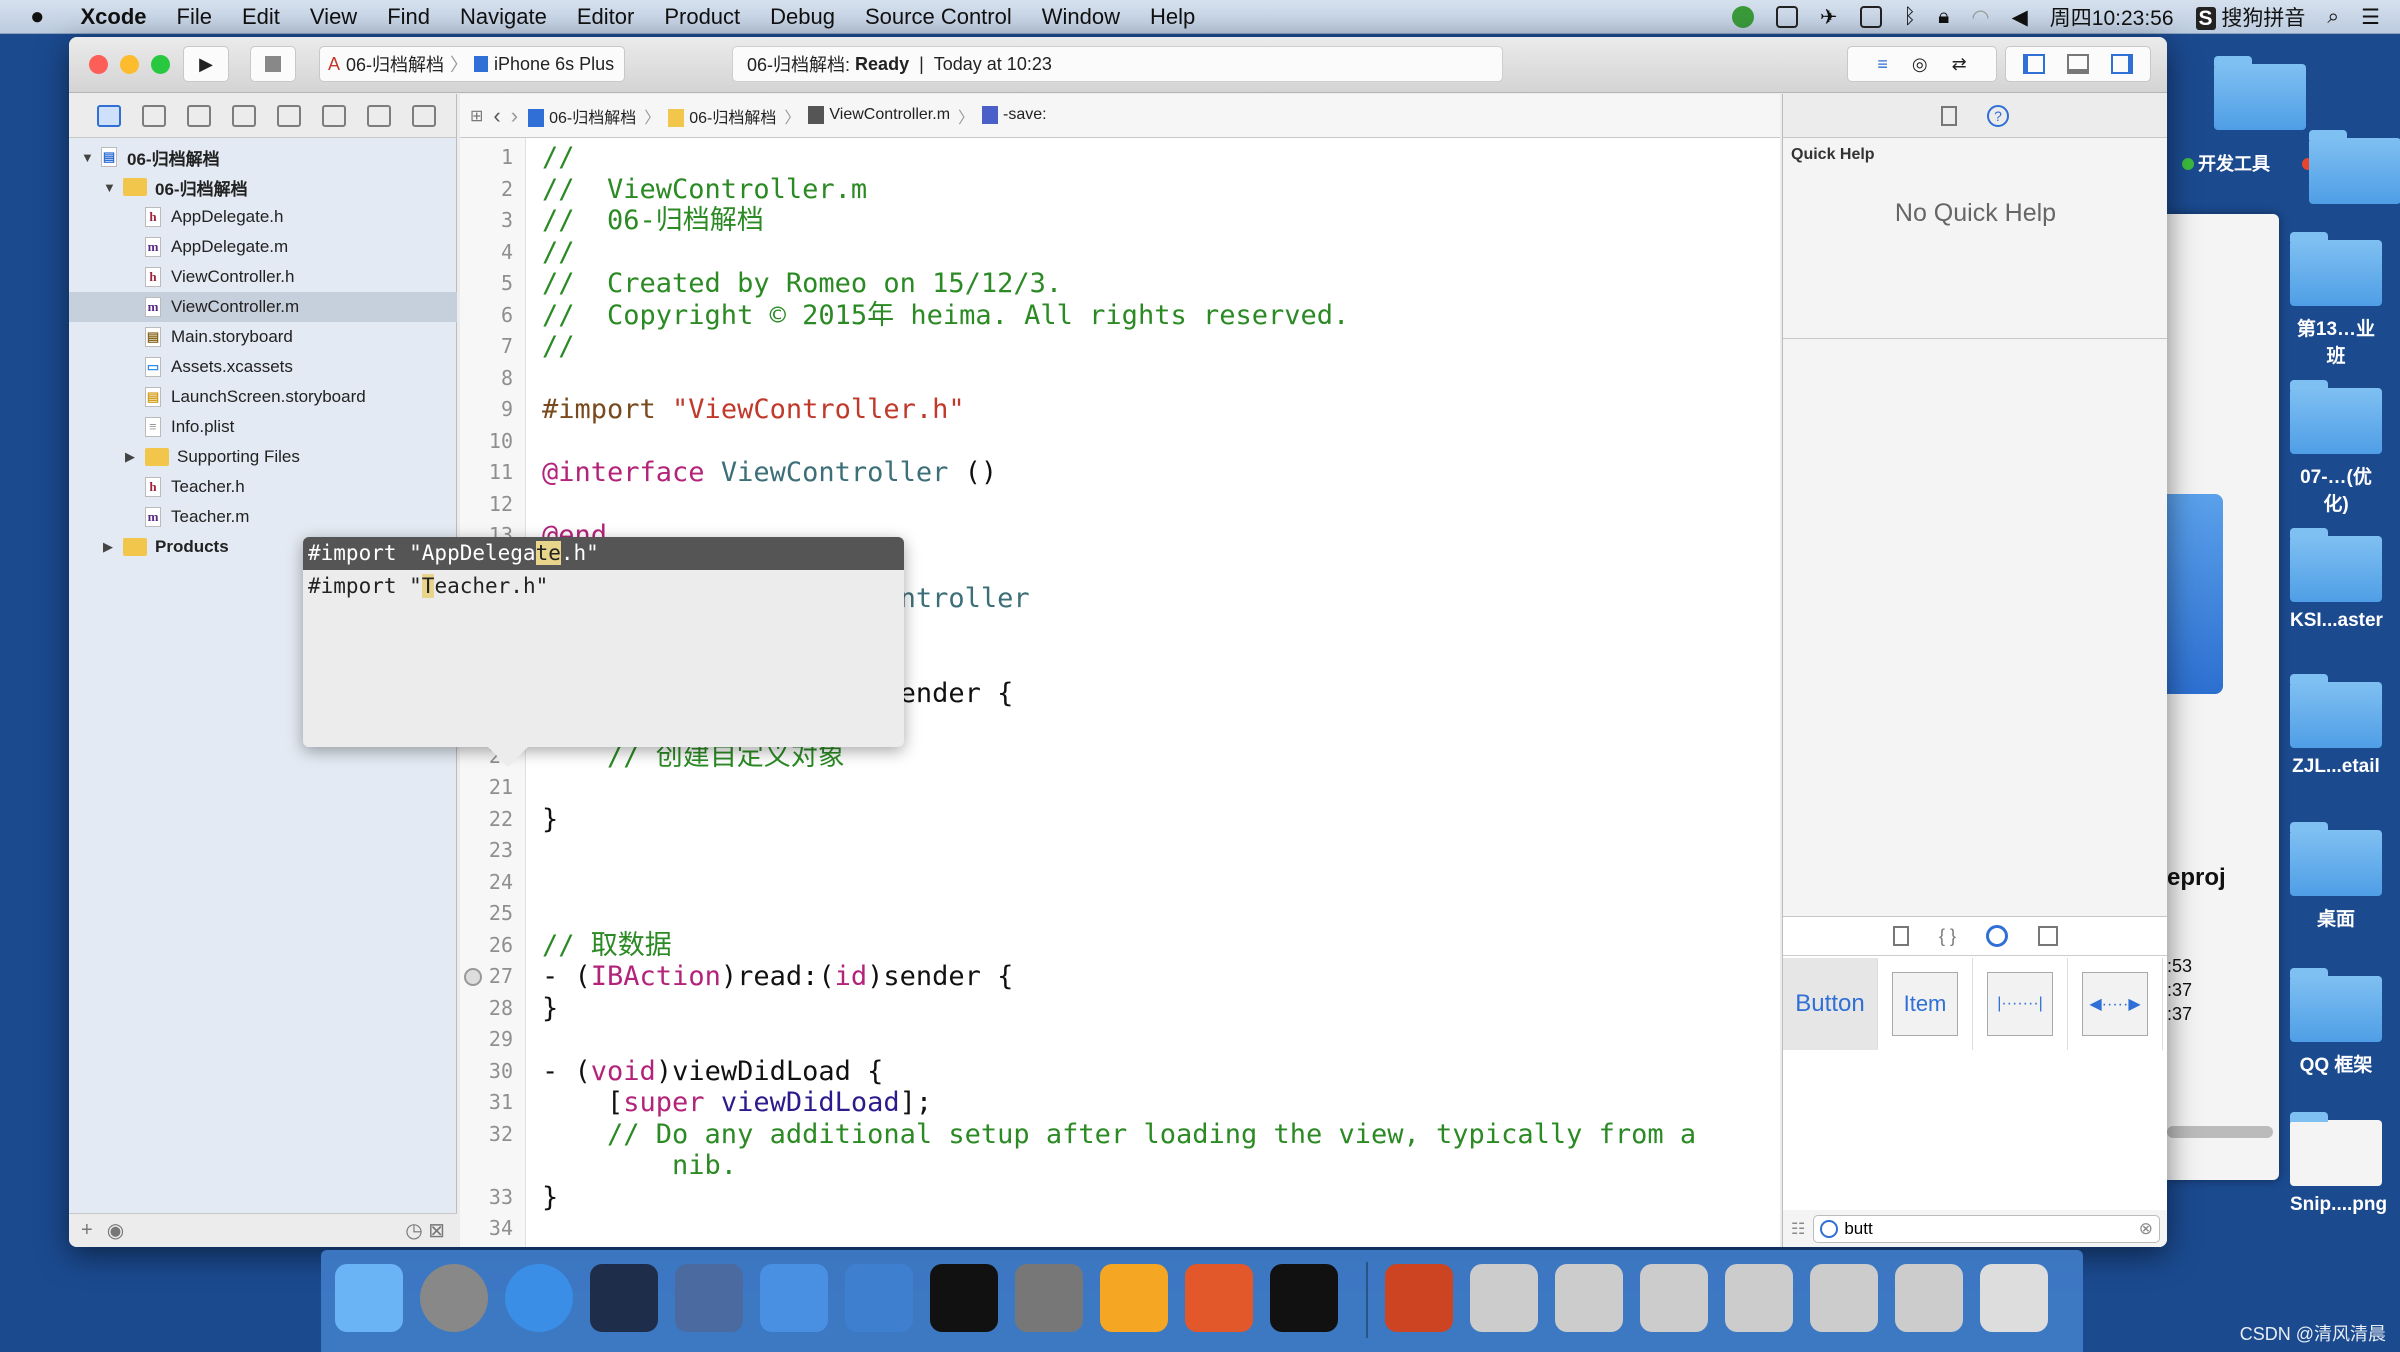 This screenshot has width=2400, height=1352. What do you see at coordinates (369, 1298) in the screenshot?
I see `finder-icon` at bounding box center [369, 1298].